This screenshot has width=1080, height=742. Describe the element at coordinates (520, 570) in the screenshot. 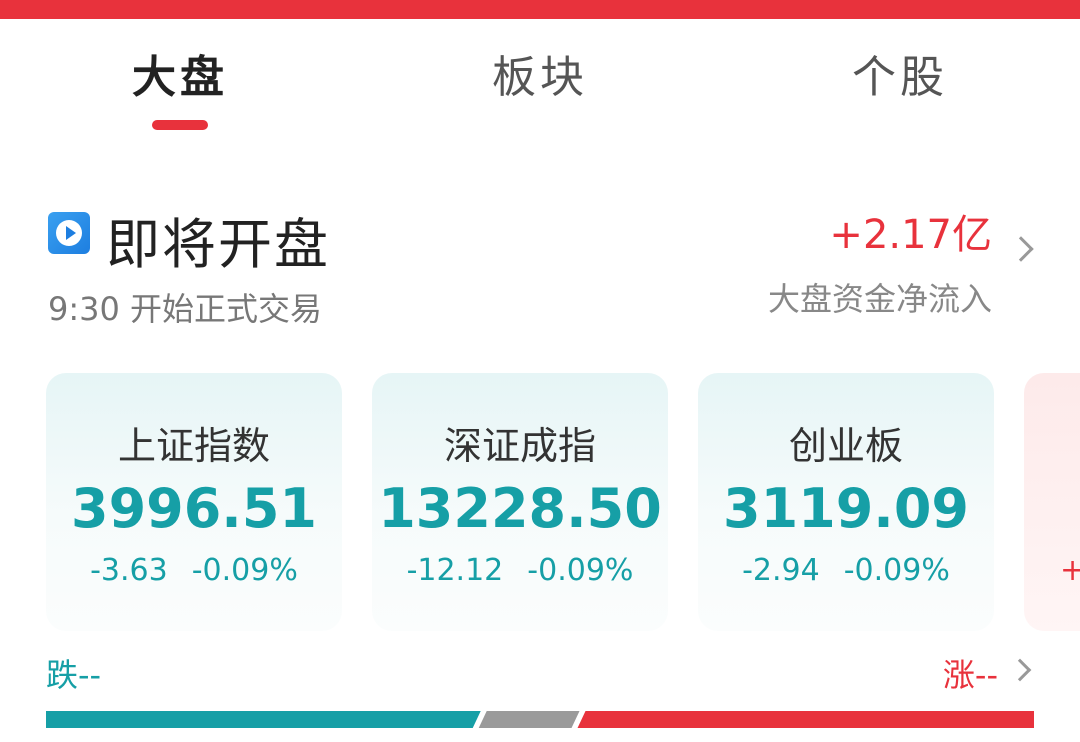

I see `index-changes: -12.12 -0.09%` at that location.